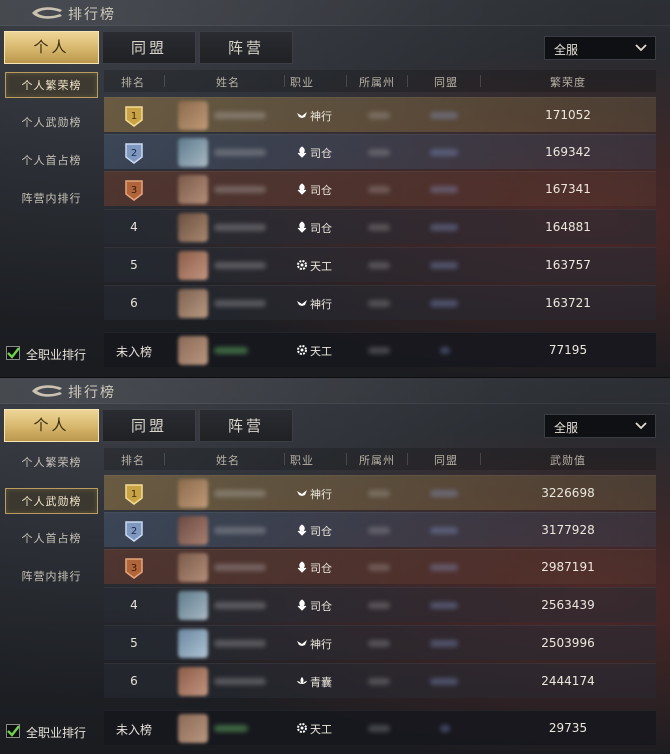 The width and height of the screenshot is (670, 754). I want to click on table-row: 1 神行 3226698, so click(380, 492).